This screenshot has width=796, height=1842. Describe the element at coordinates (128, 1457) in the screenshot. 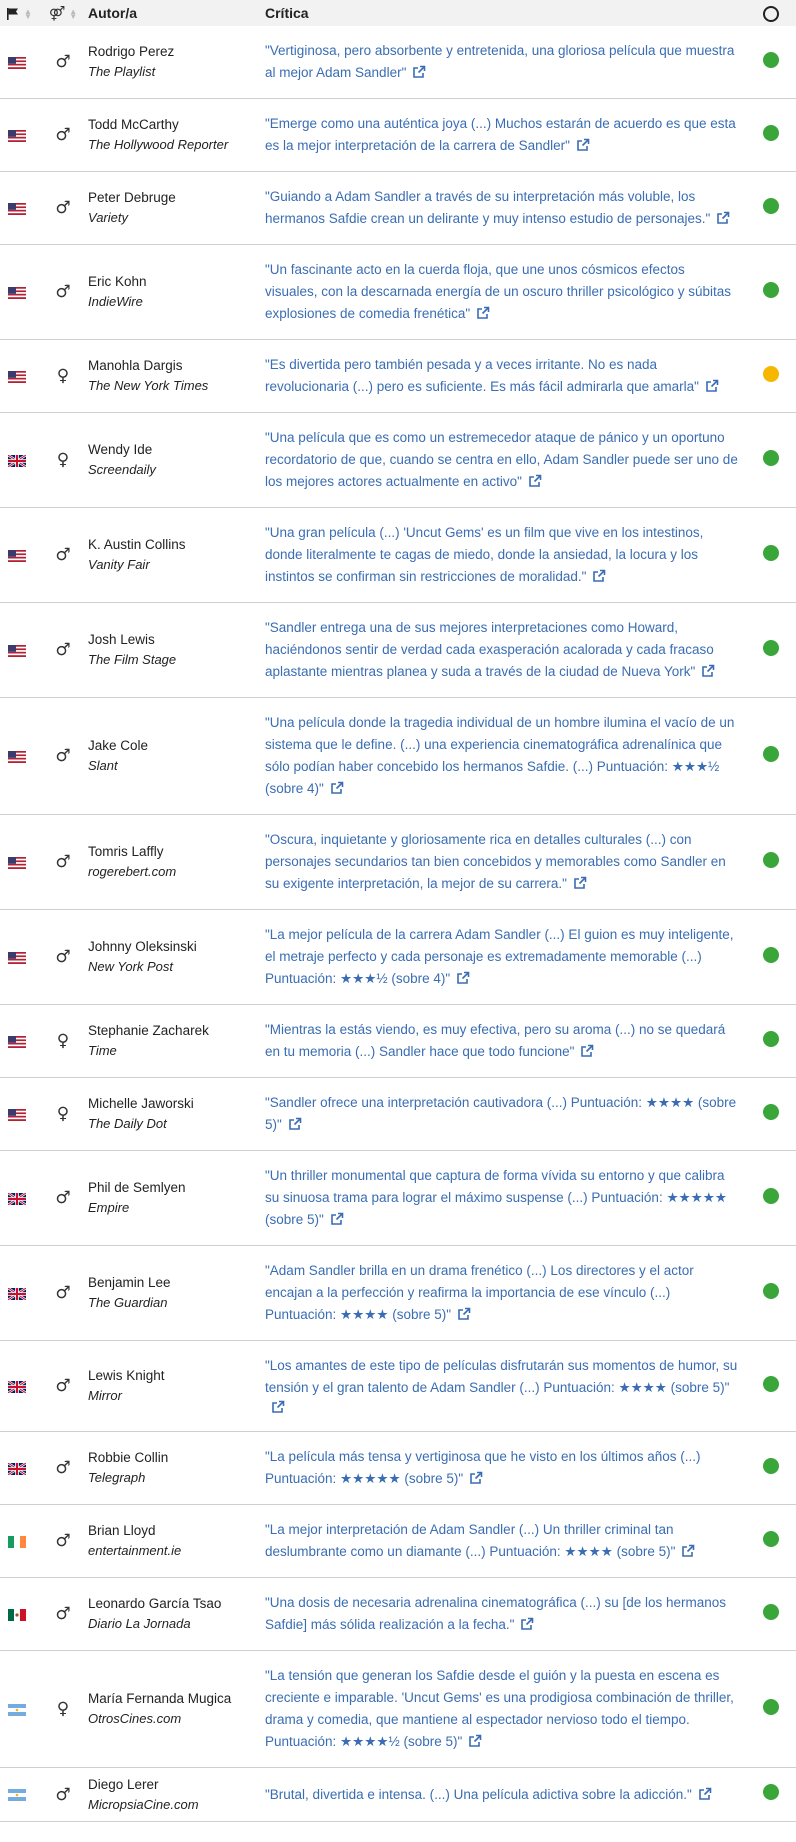

I see `critic-name: Robbie Collin` at that location.